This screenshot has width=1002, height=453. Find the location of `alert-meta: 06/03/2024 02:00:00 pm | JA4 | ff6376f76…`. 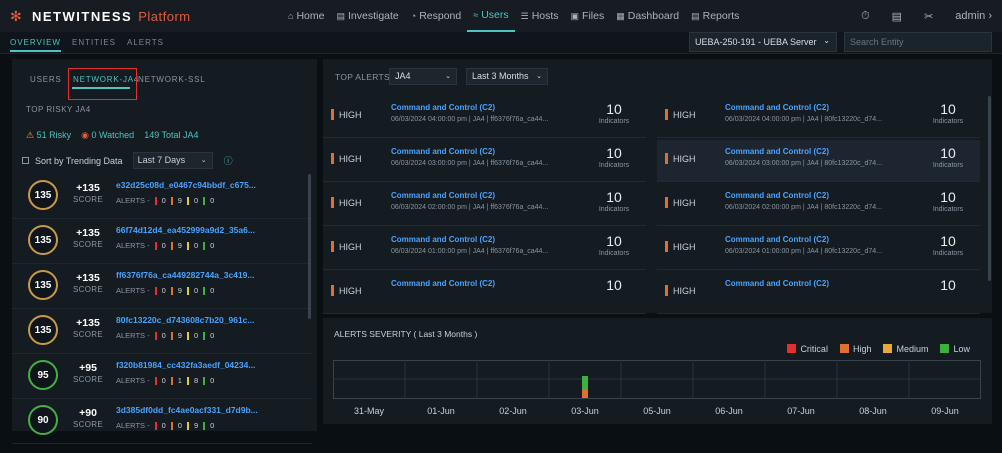

alert-meta: 06/03/2024 02:00:00 pm | JA4 | ff6376f76… is located at coordinates (470, 207).